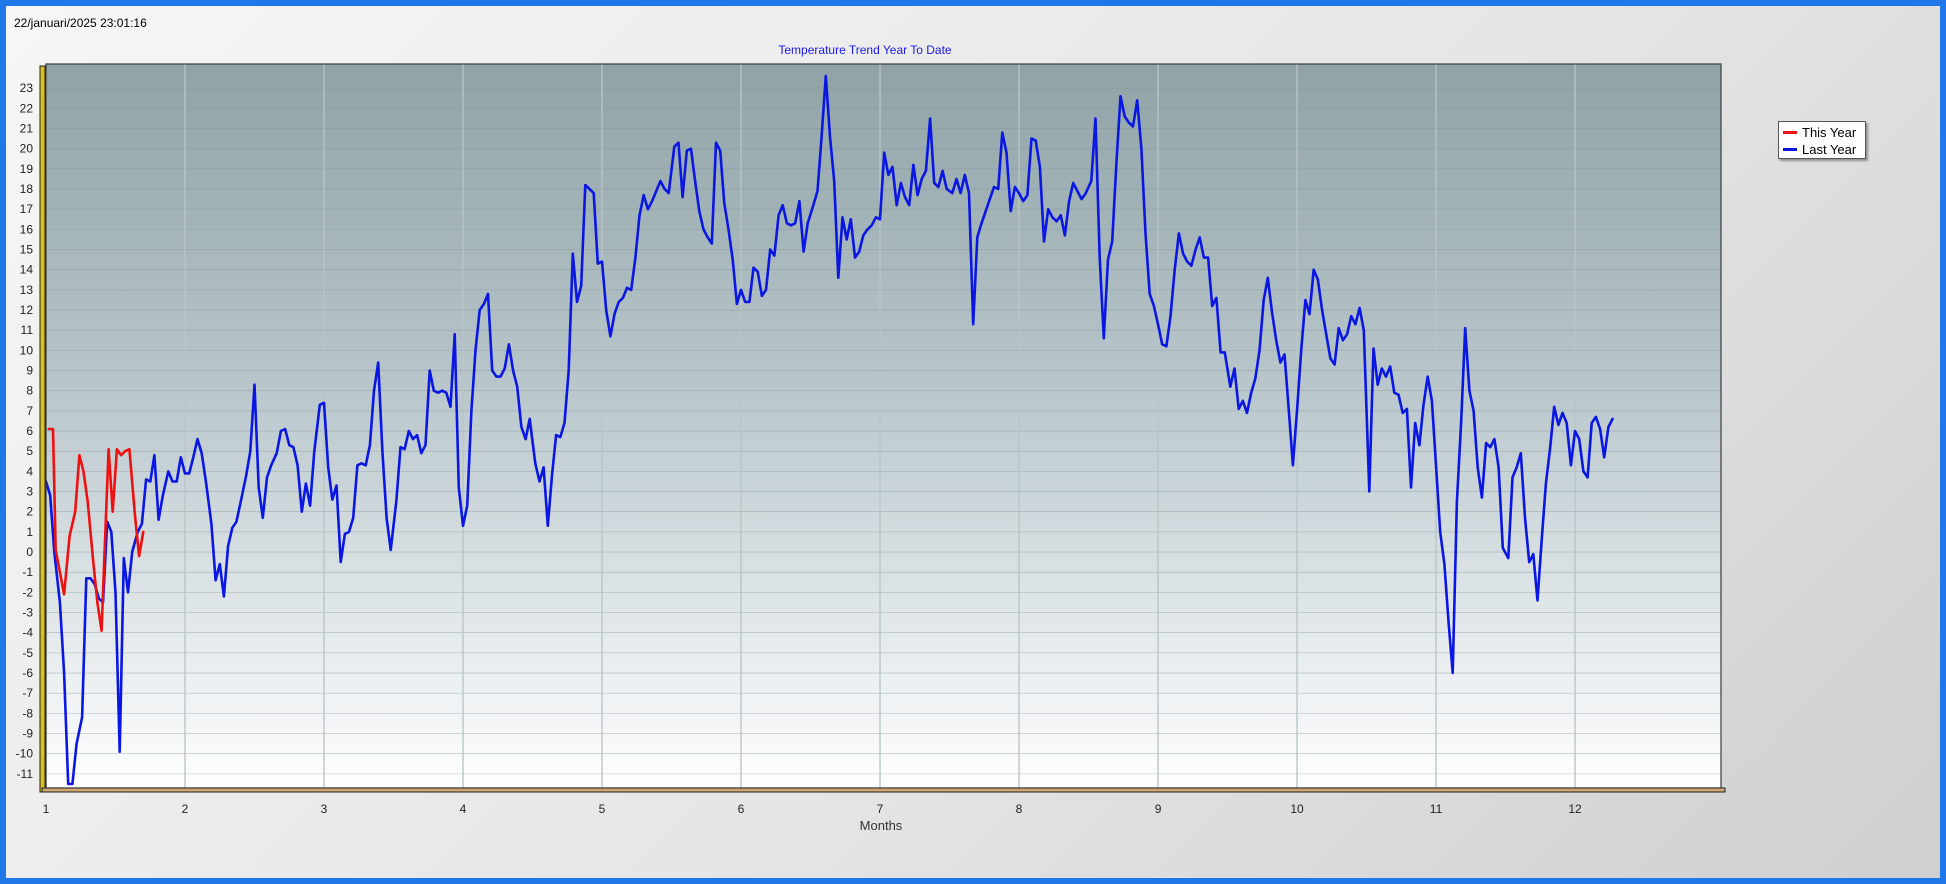 The image size is (1946, 884). Describe the element at coordinates (27, 250) in the screenshot. I see `y-tick-label: 15` at that location.